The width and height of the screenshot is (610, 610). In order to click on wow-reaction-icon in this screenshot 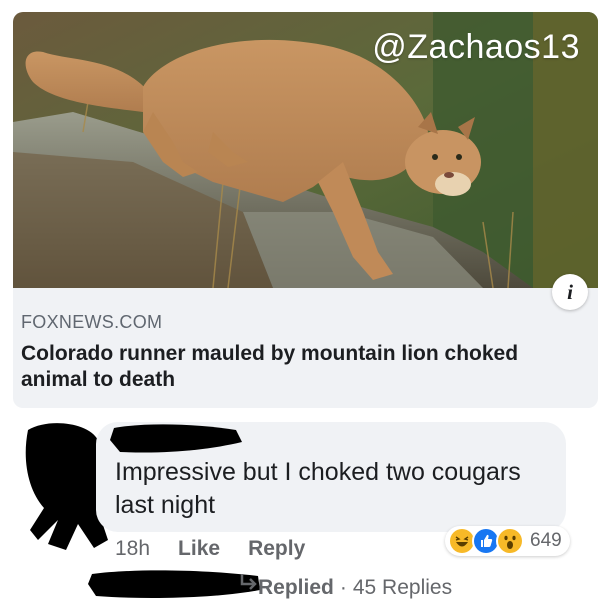, I will do `click(510, 541)`.